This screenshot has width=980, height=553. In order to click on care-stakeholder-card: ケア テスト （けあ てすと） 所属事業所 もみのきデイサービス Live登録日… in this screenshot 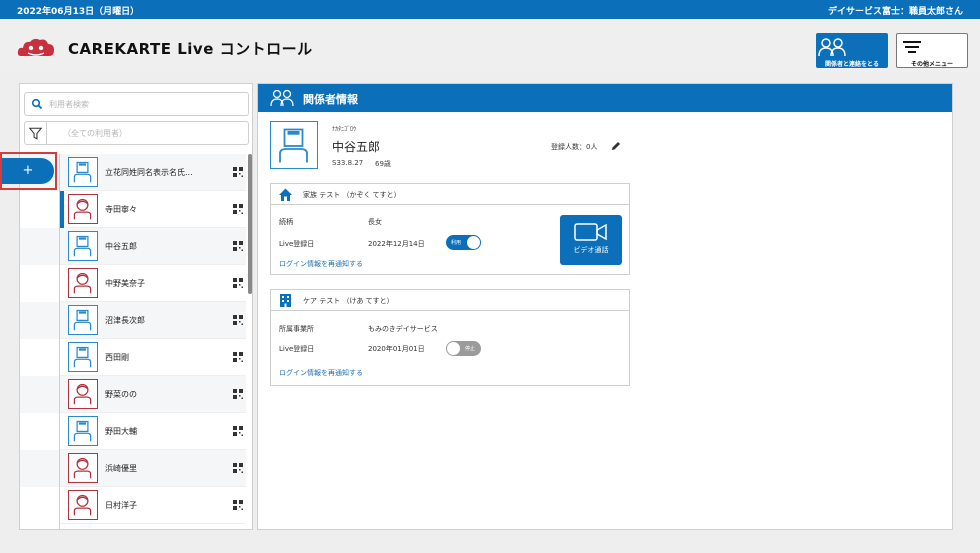, I will do `click(450, 337)`.